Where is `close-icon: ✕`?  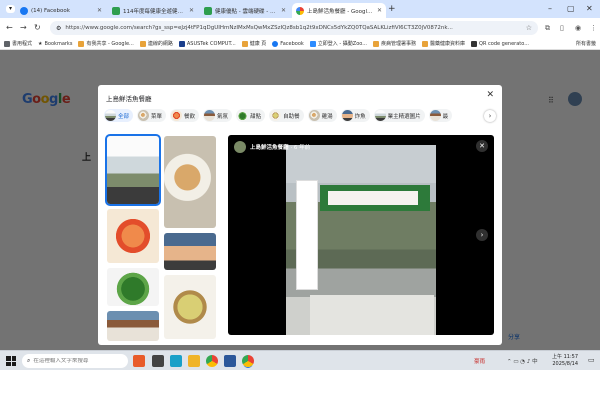 close-icon: ✕ is located at coordinates (490, 95).